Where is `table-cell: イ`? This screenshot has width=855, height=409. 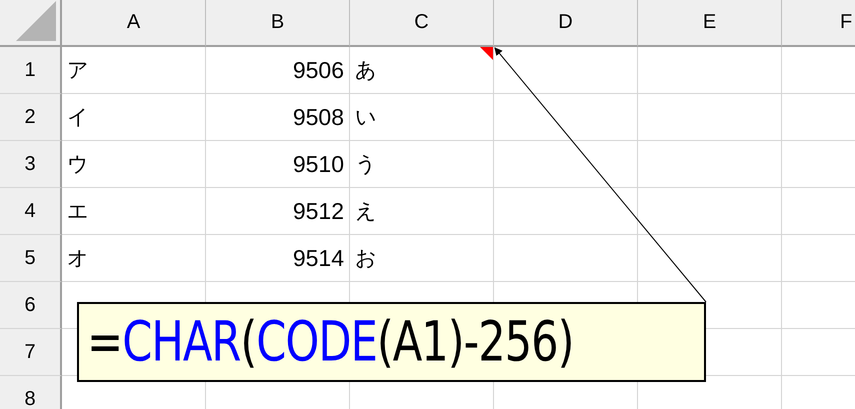 table-cell: イ is located at coordinates (134, 117).